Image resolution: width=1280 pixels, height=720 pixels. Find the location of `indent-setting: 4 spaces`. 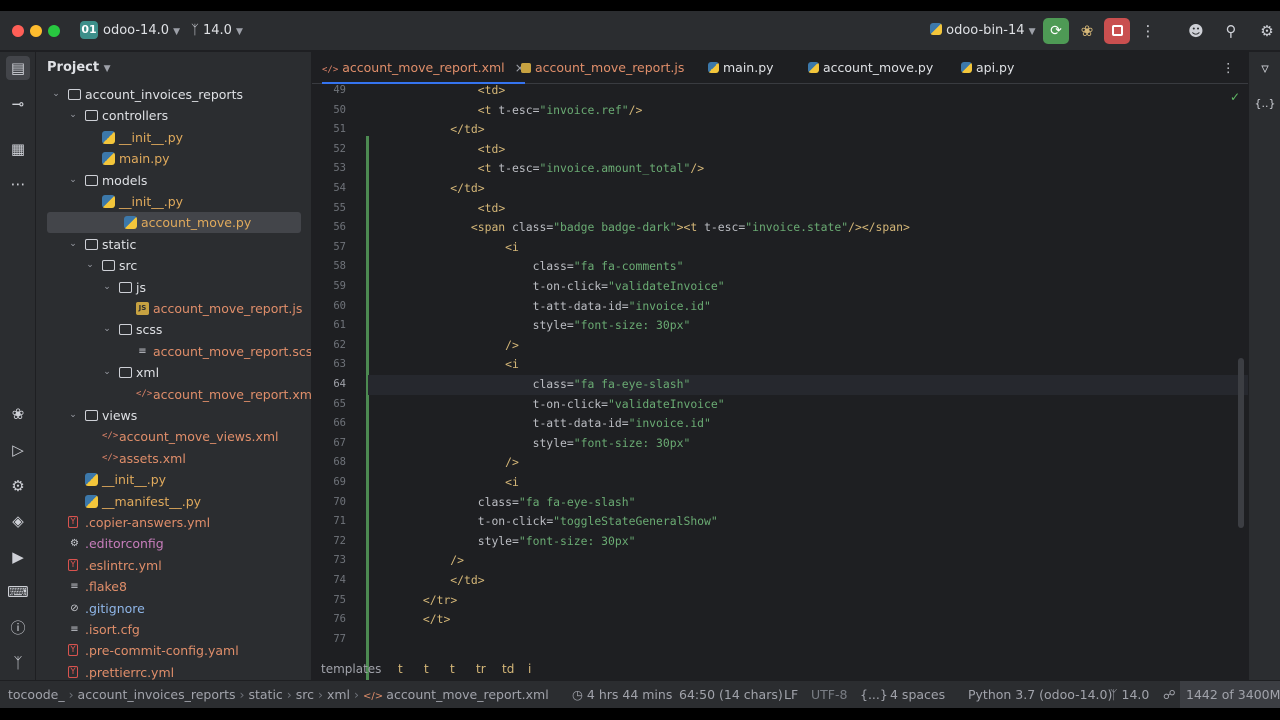

indent-setting: 4 spaces is located at coordinates (917, 694).